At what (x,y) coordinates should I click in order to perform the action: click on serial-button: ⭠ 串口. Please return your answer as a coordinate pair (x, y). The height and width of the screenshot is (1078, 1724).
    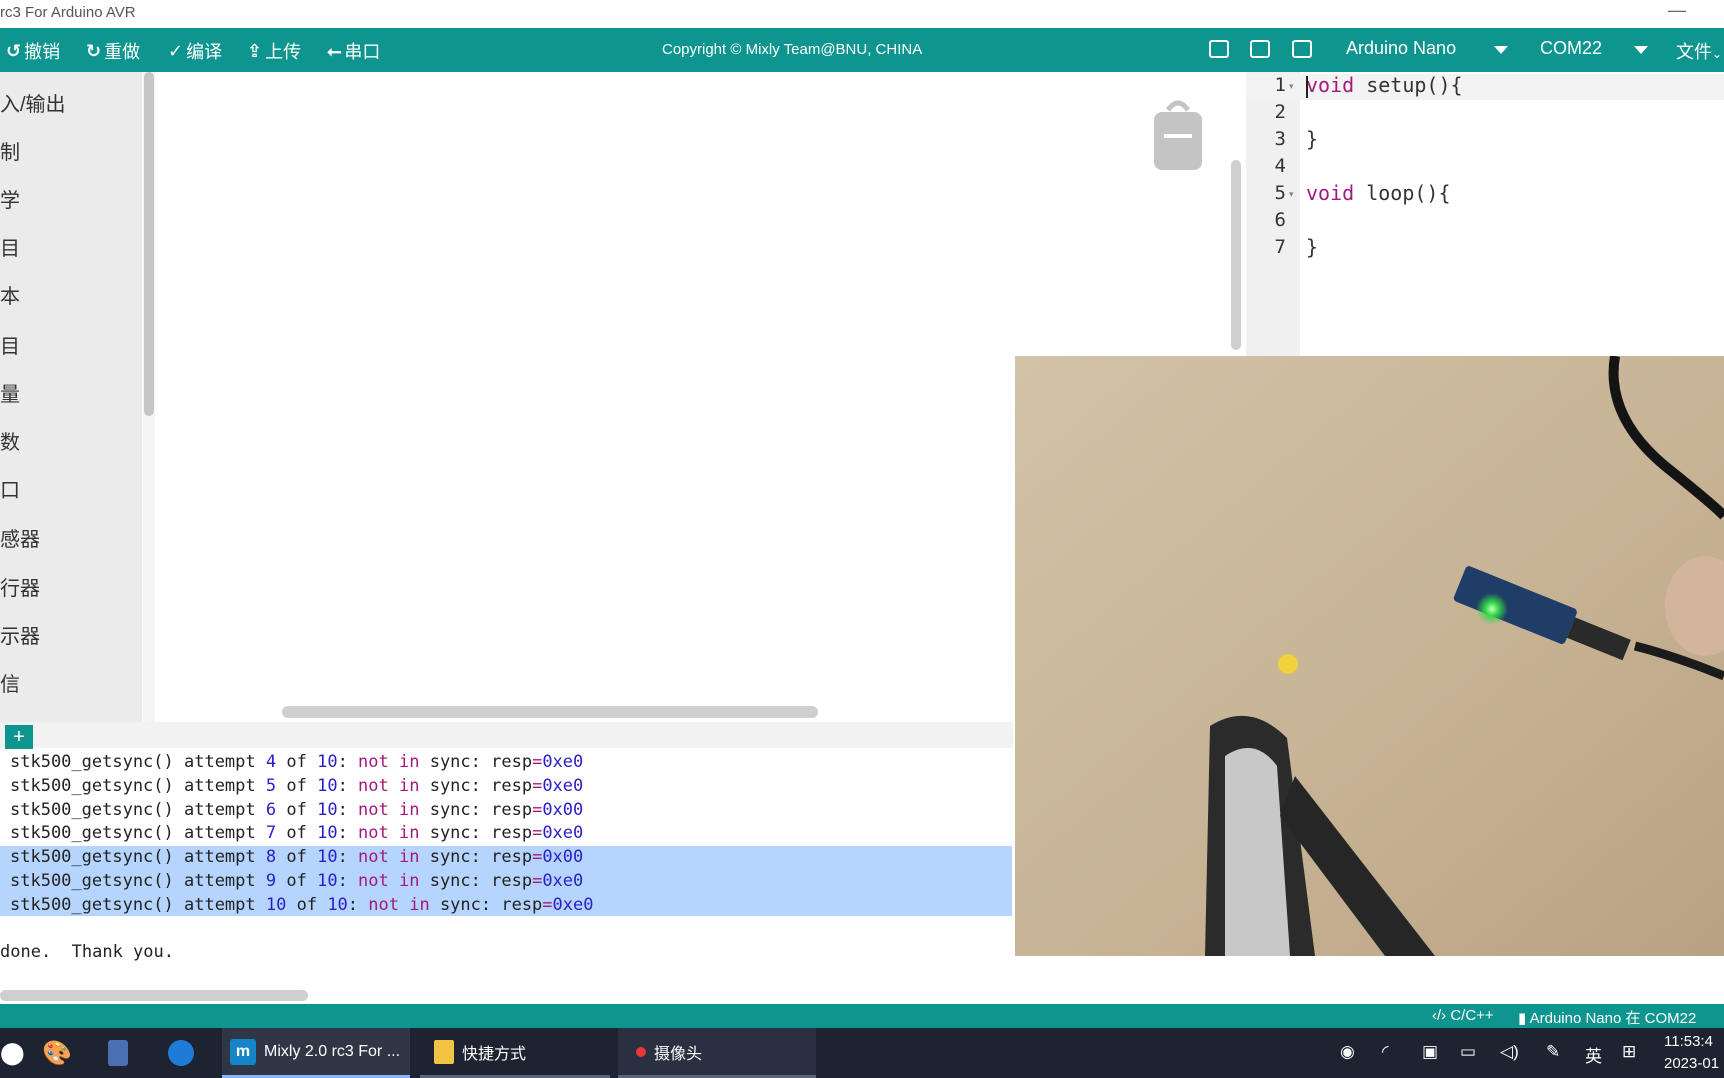
    Looking at the image, I should click on (353, 51).